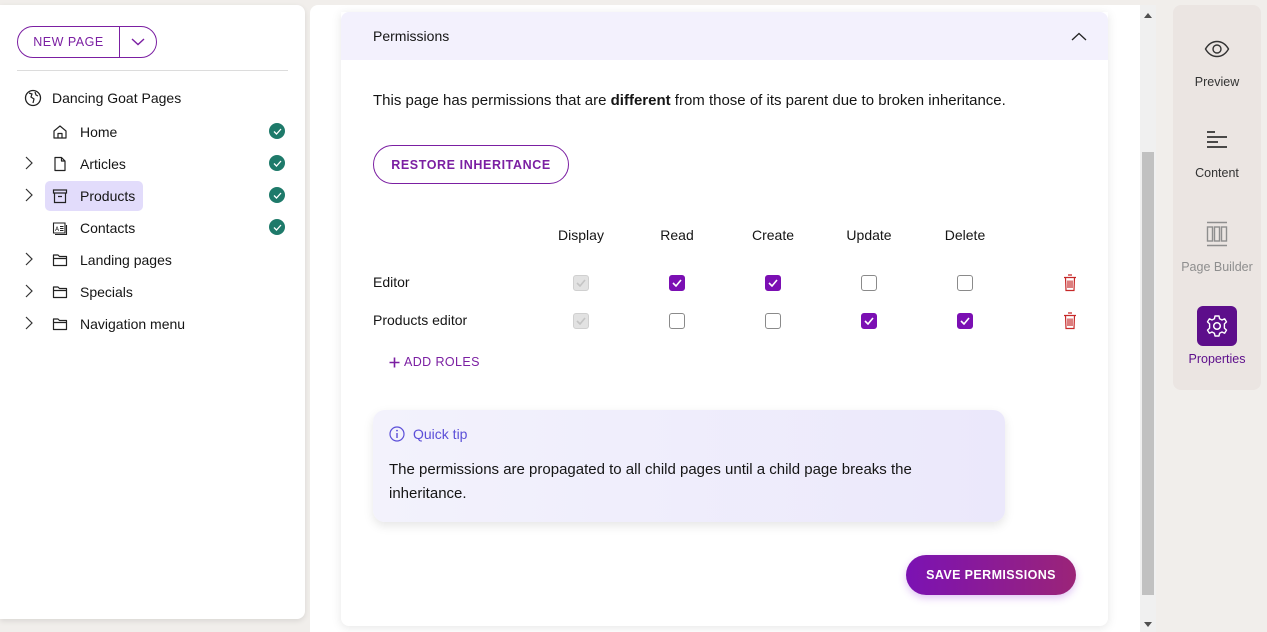 Image resolution: width=1267 pixels, height=632 pixels. Describe the element at coordinates (677, 235) in the screenshot. I see `column-header-read: Read` at that location.